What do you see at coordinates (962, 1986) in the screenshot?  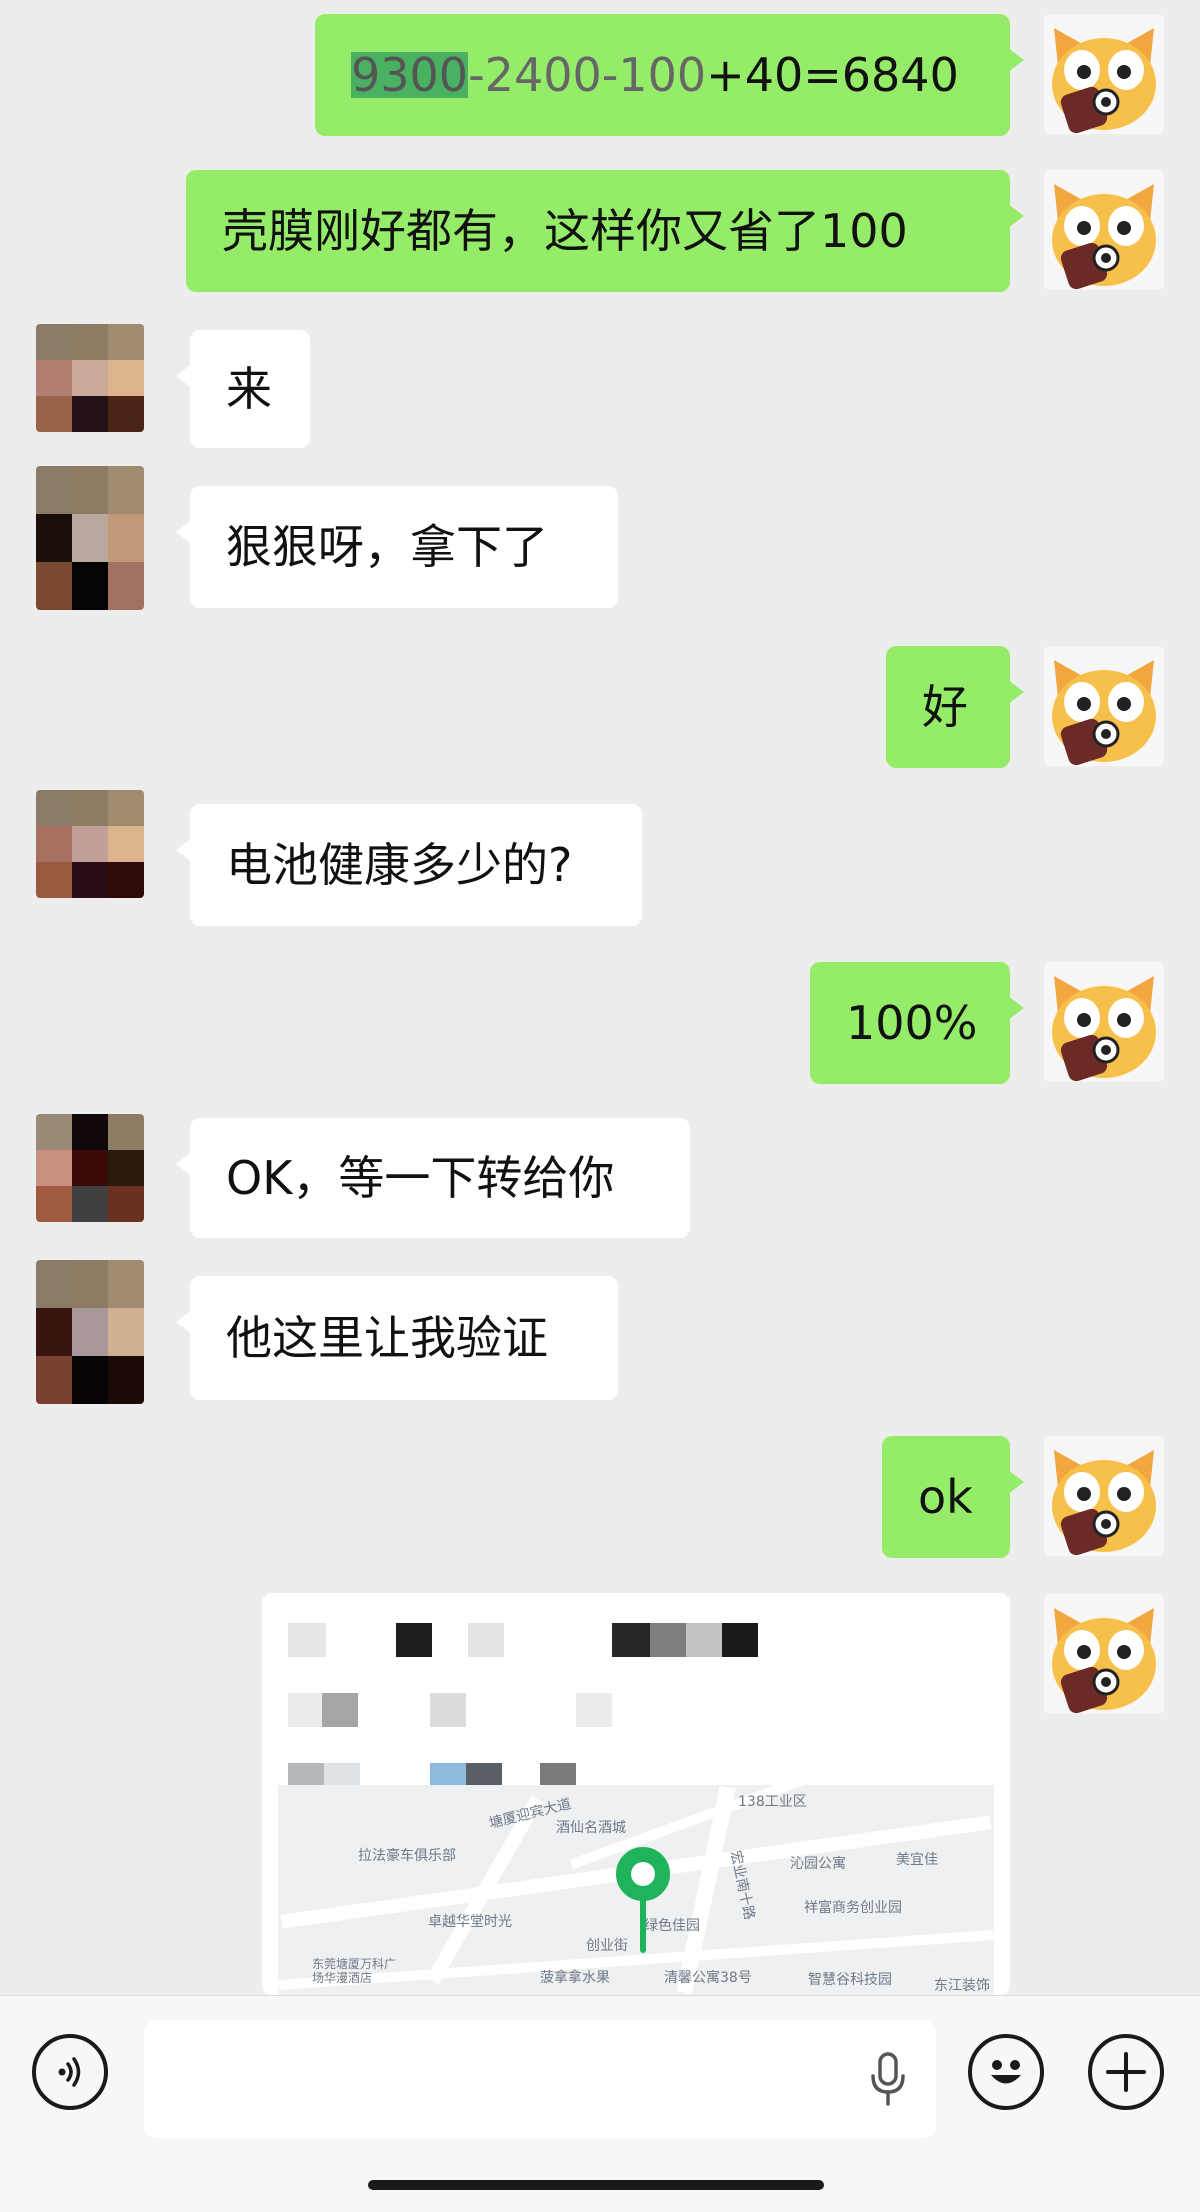 I see `map-label: 东江装饰` at bounding box center [962, 1986].